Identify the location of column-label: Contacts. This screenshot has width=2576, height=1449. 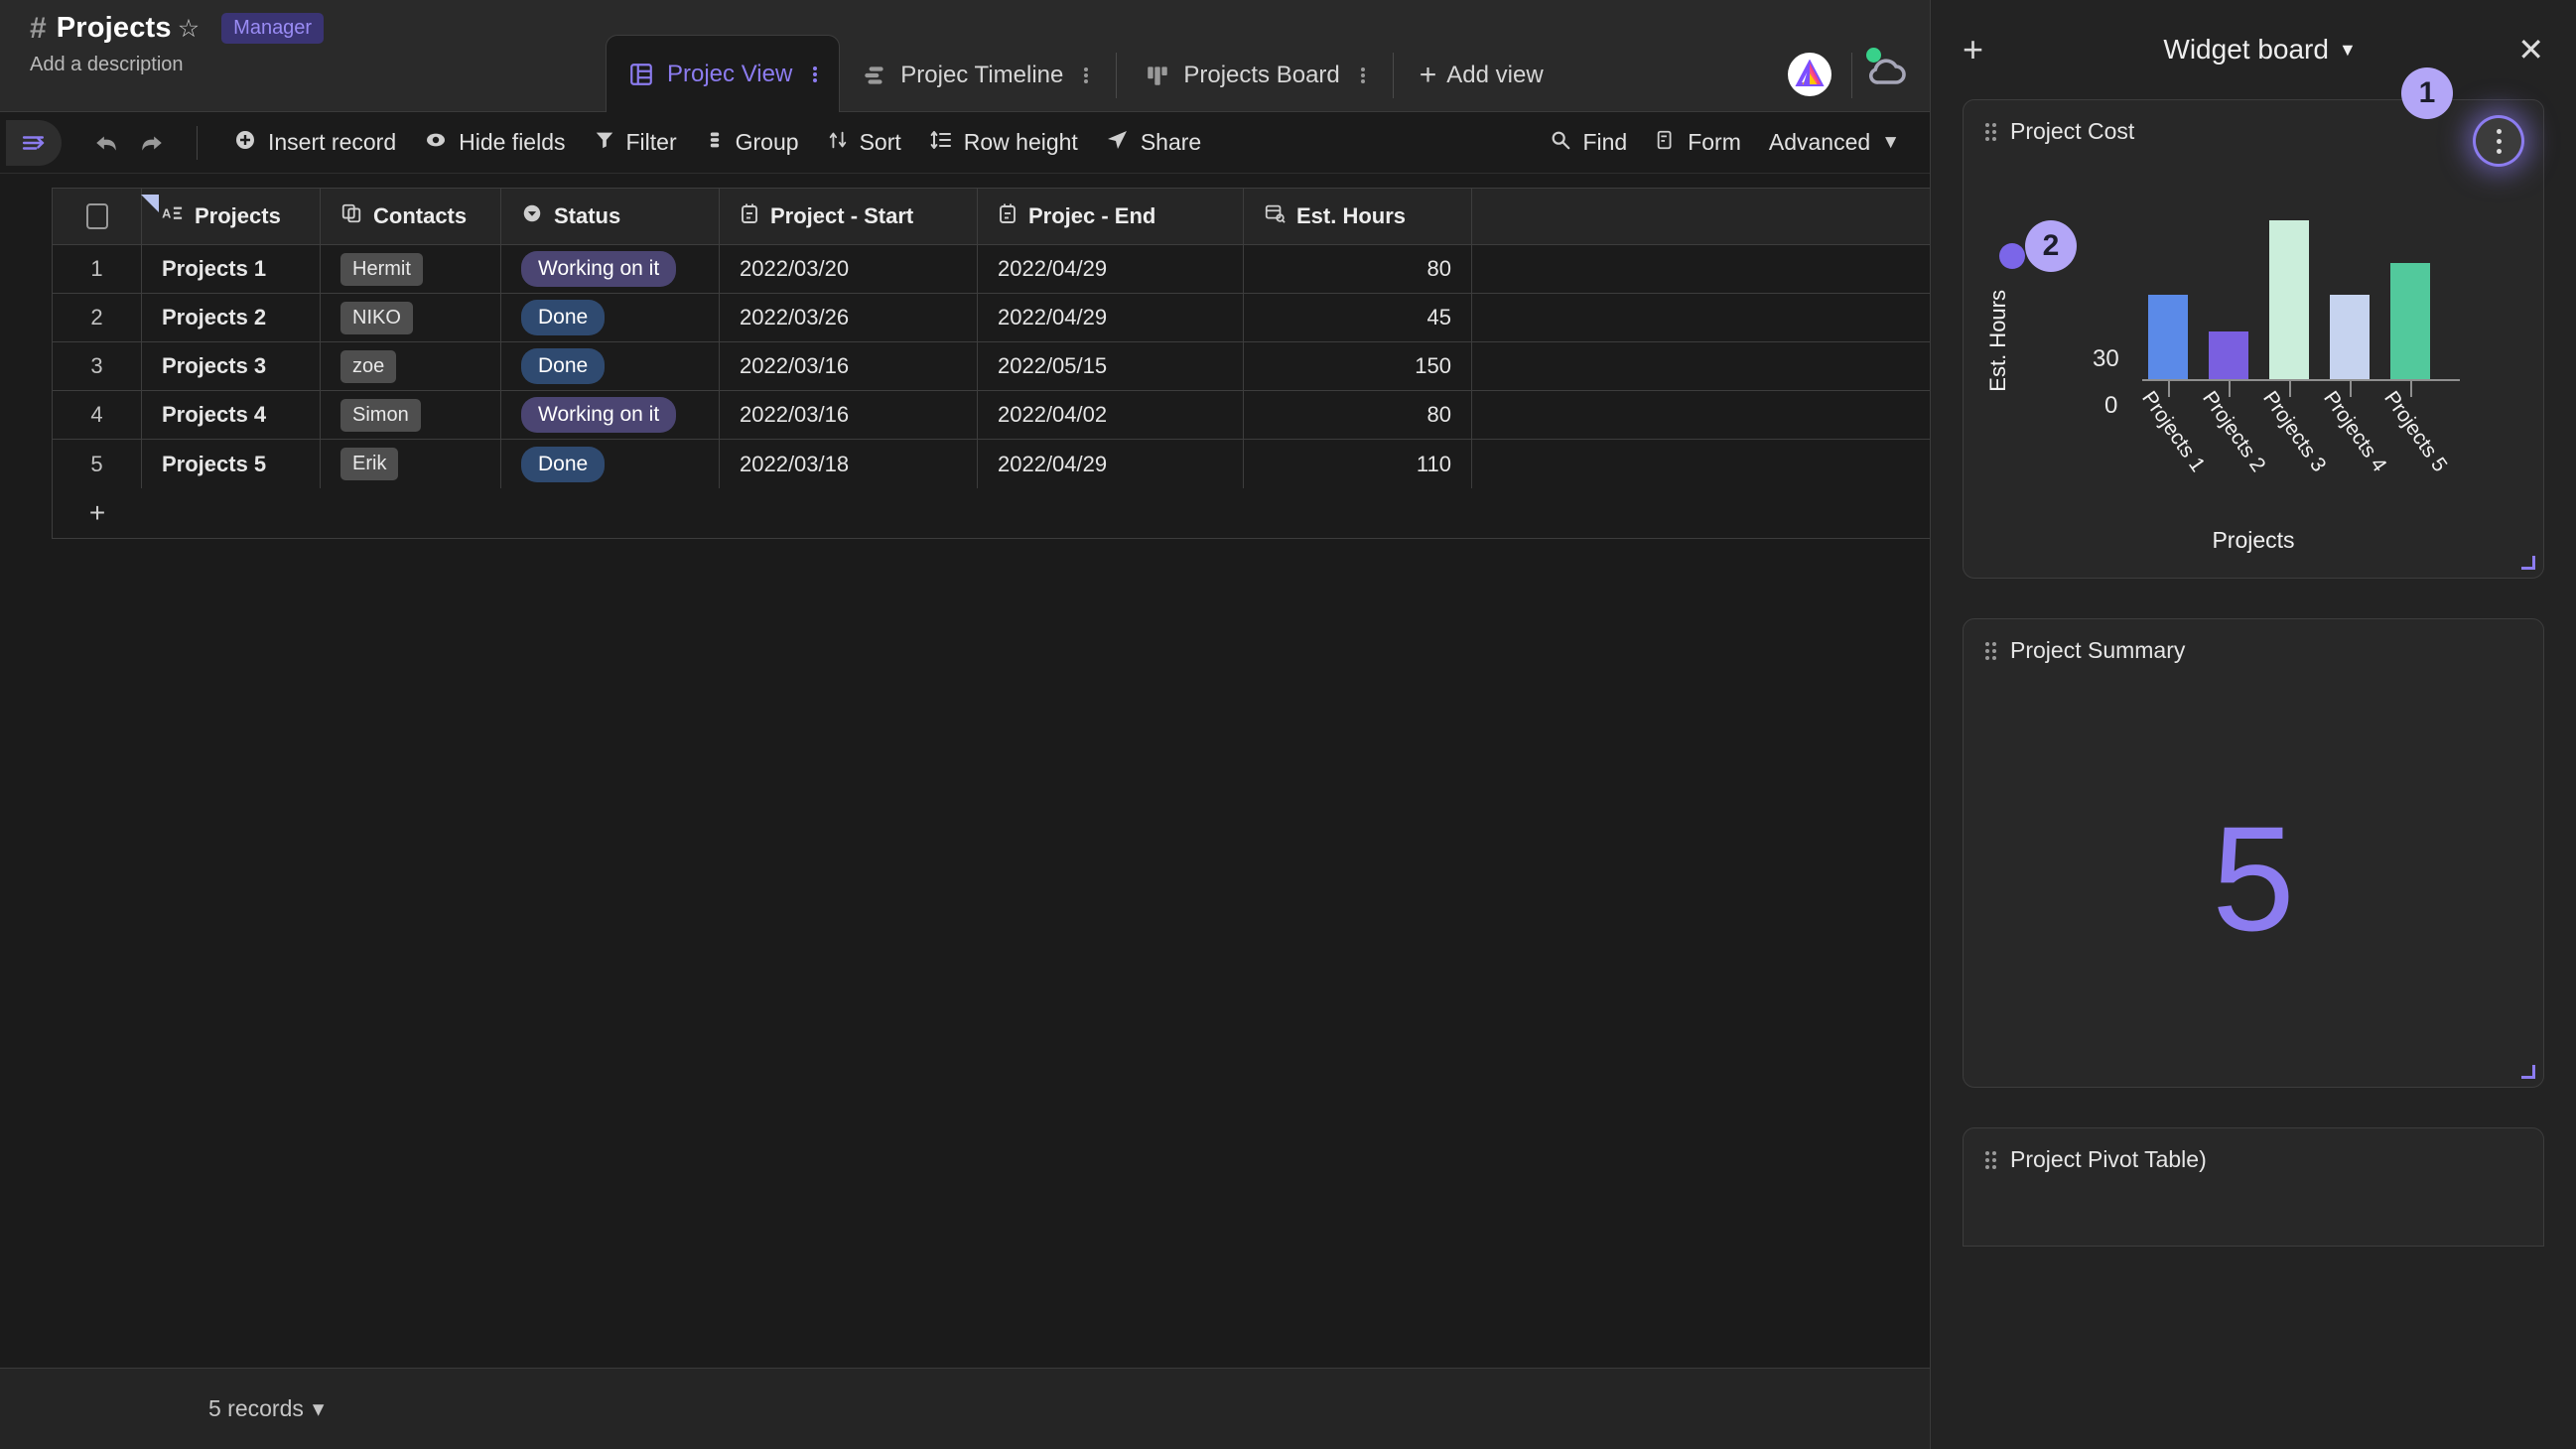
(420, 215).